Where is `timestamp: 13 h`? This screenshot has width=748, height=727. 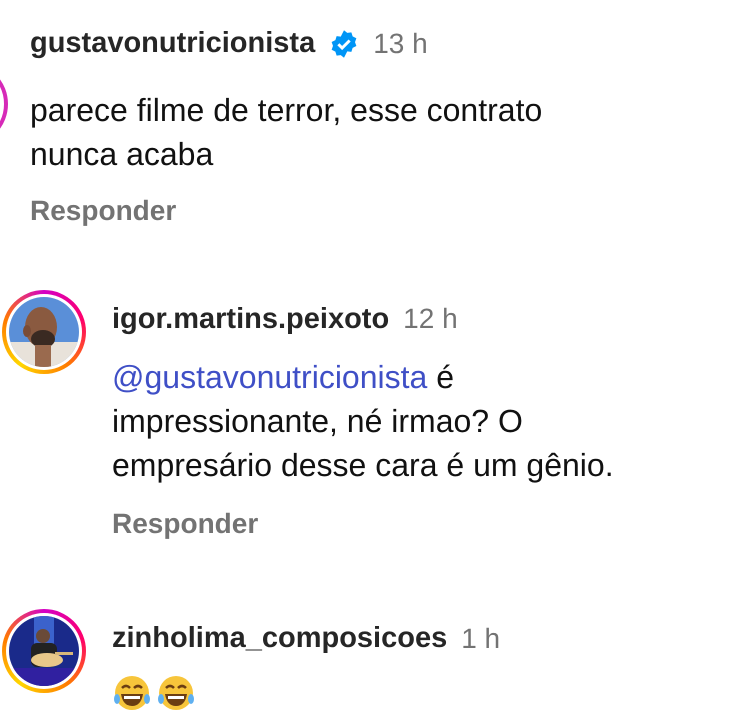 timestamp: 13 h is located at coordinates (400, 43).